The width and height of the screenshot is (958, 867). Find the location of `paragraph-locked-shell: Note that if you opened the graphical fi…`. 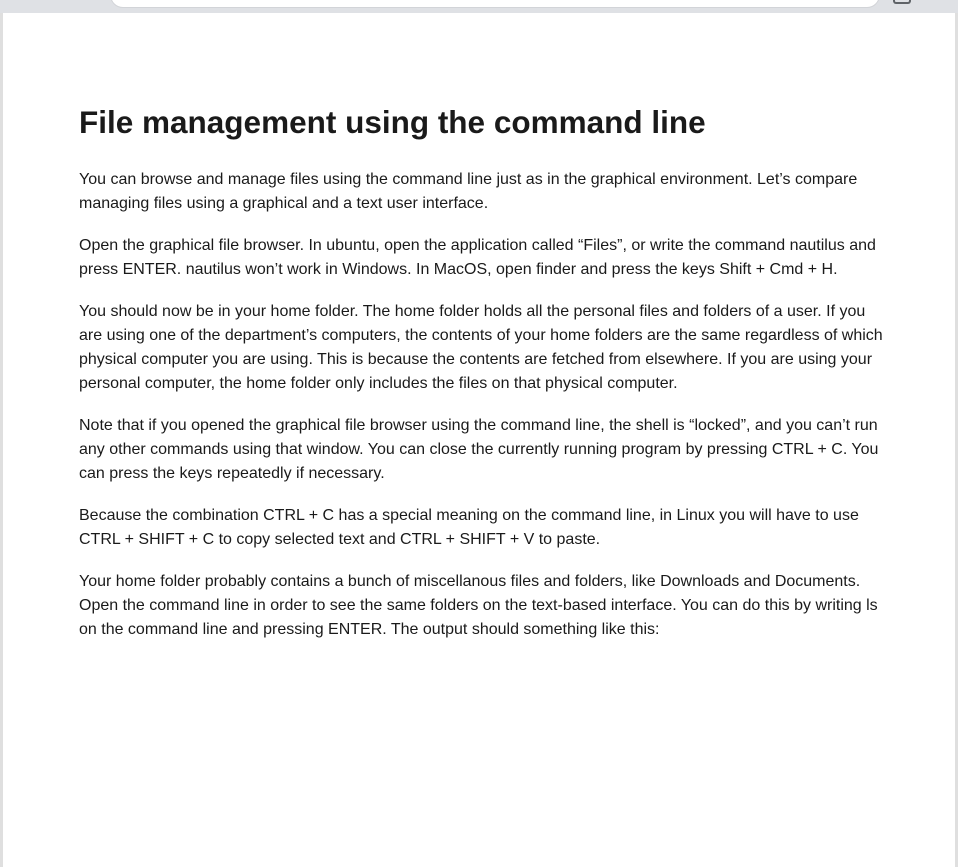

paragraph-locked-shell: Note that if you opened the graphical fi… is located at coordinates (479, 449).